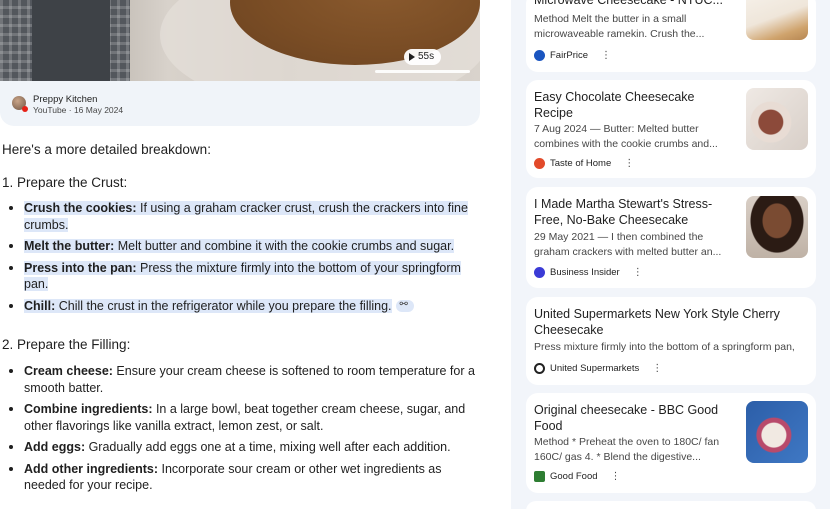 This screenshot has width=830, height=521. Describe the element at coordinates (65, 99) in the screenshot. I see `channel-name: Preppy Kitchen` at that location.